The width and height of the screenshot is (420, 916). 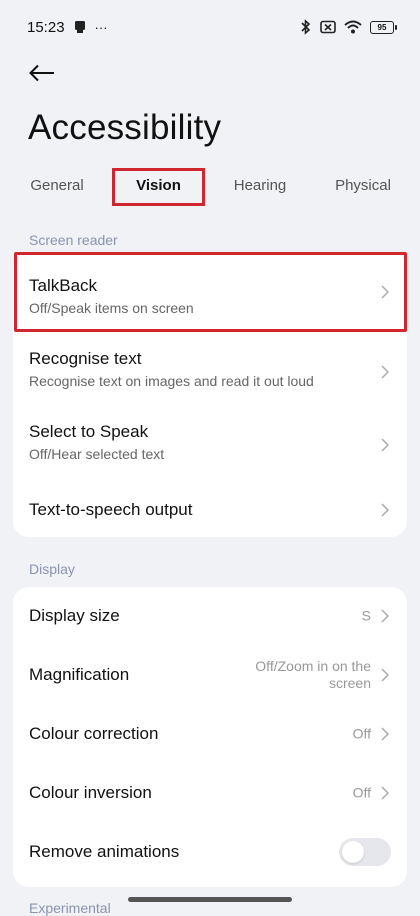 I want to click on magnification-value-line1: Off/Zoom in on the, so click(x=313, y=666).